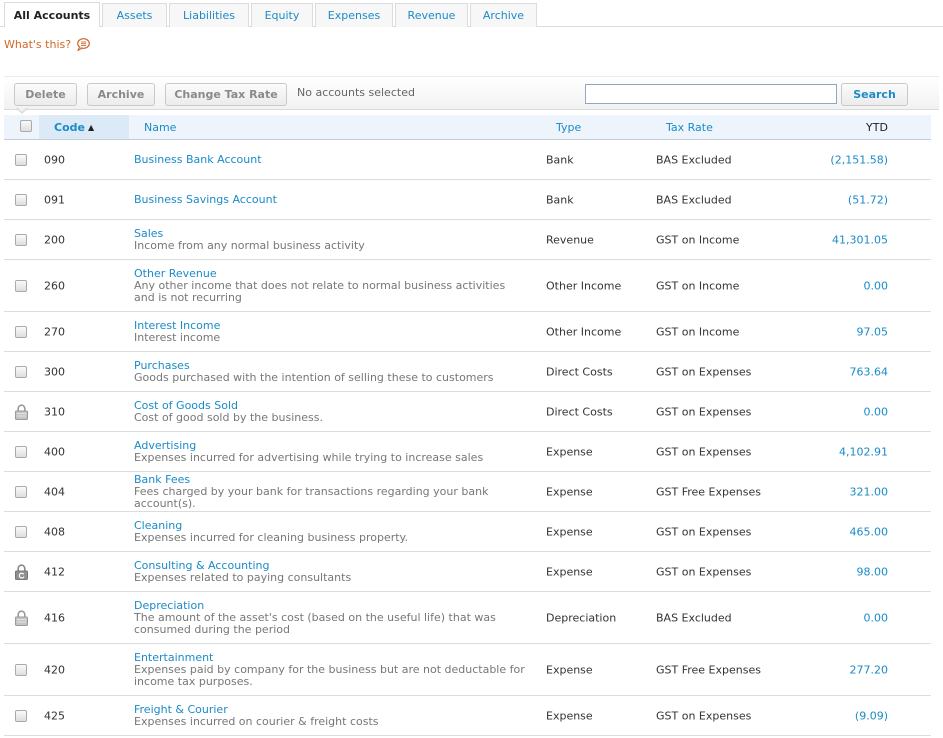 Image resolution: width=943 pixels, height=738 pixels. What do you see at coordinates (873, 331) in the screenshot?
I see `account-ytd-link: 97.05` at bounding box center [873, 331].